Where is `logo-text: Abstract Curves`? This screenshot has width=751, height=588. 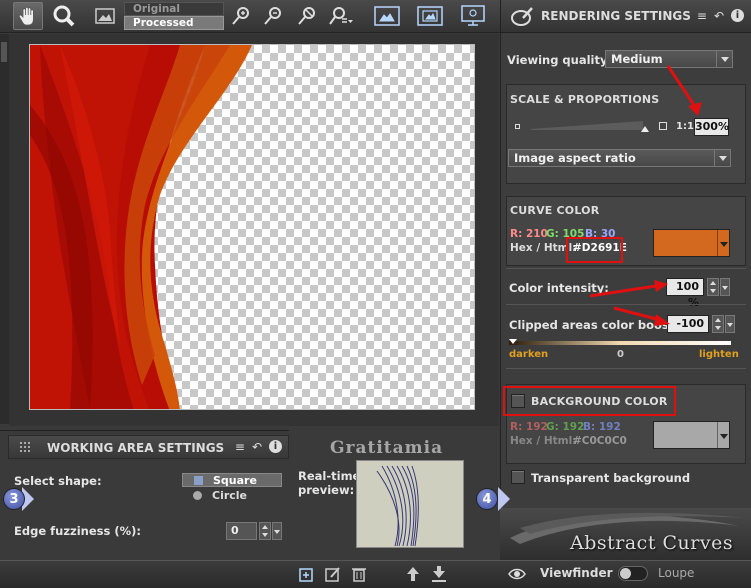
logo-text: Abstract Curves is located at coordinates (652, 543).